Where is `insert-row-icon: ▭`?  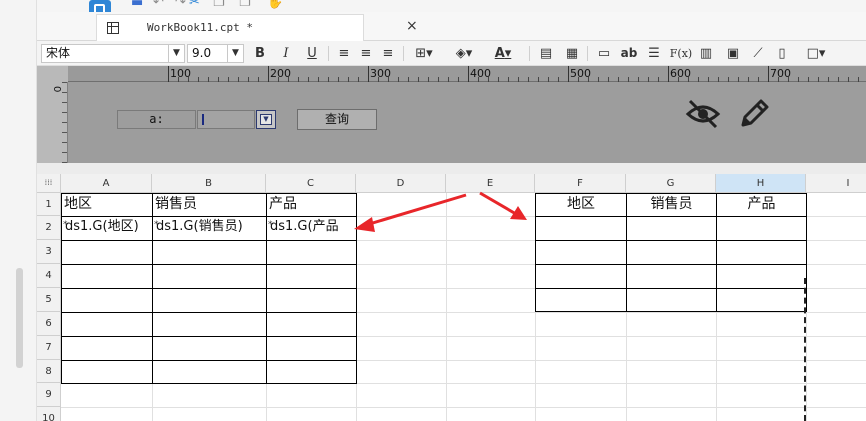 insert-row-icon: ▭ is located at coordinates (604, 53).